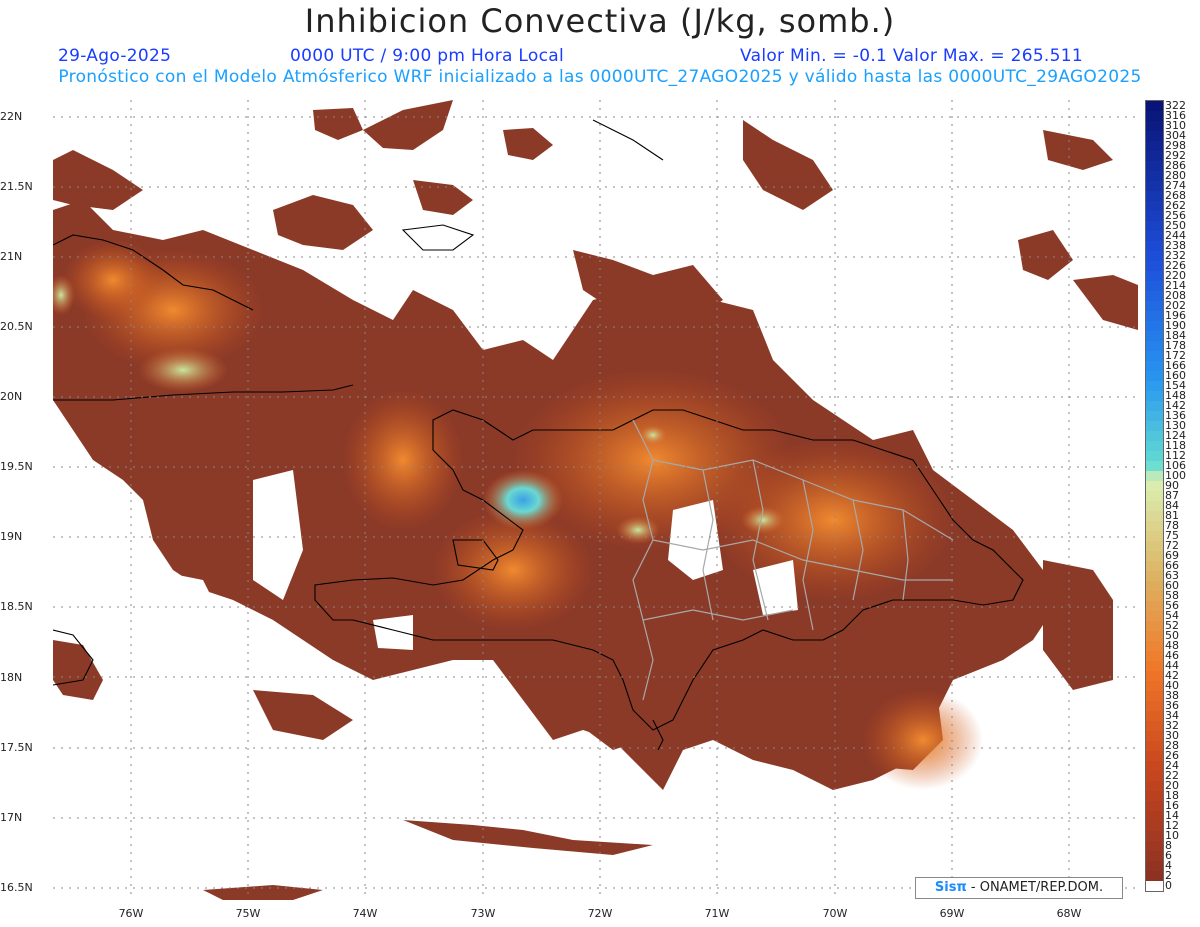 Image resolution: width=1200 pixels, height=927 pixels. What do you see at coordinates (365, 913) in the screenshot?
I see `lon-label-74w: 74W` at bounding box center [365, 913].